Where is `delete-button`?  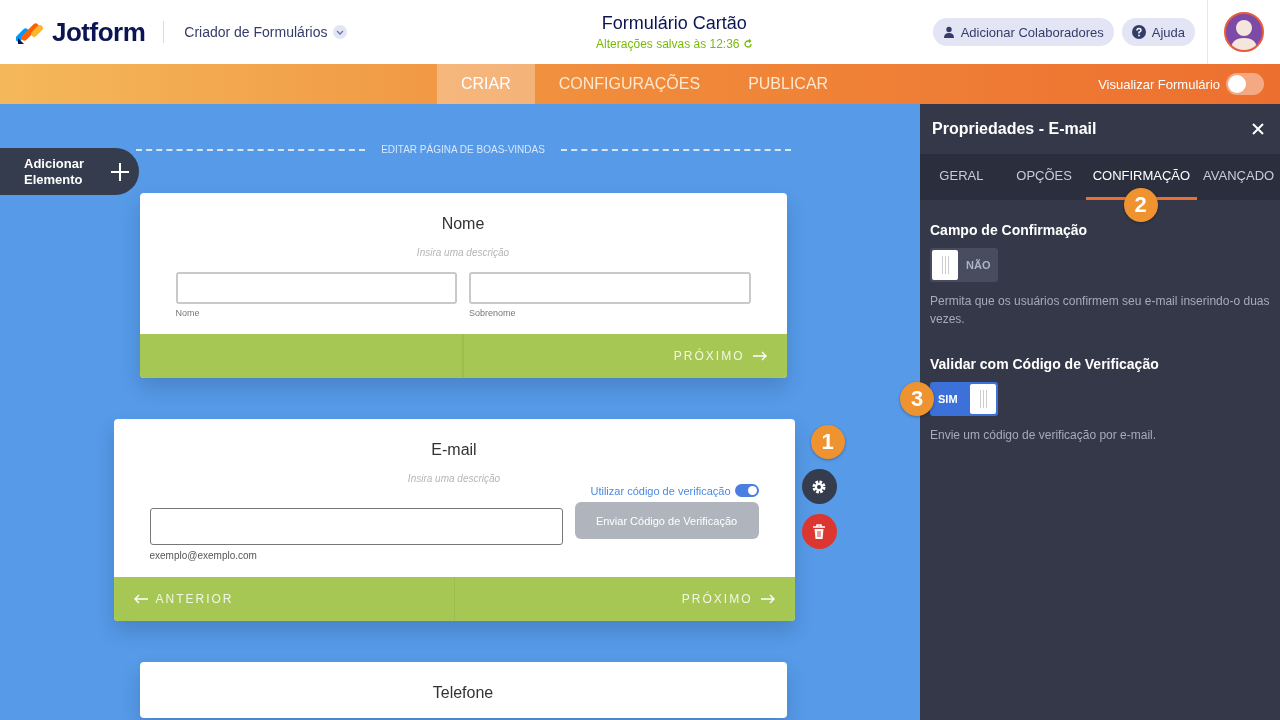 delete-button is located at coordinates (819, 531).